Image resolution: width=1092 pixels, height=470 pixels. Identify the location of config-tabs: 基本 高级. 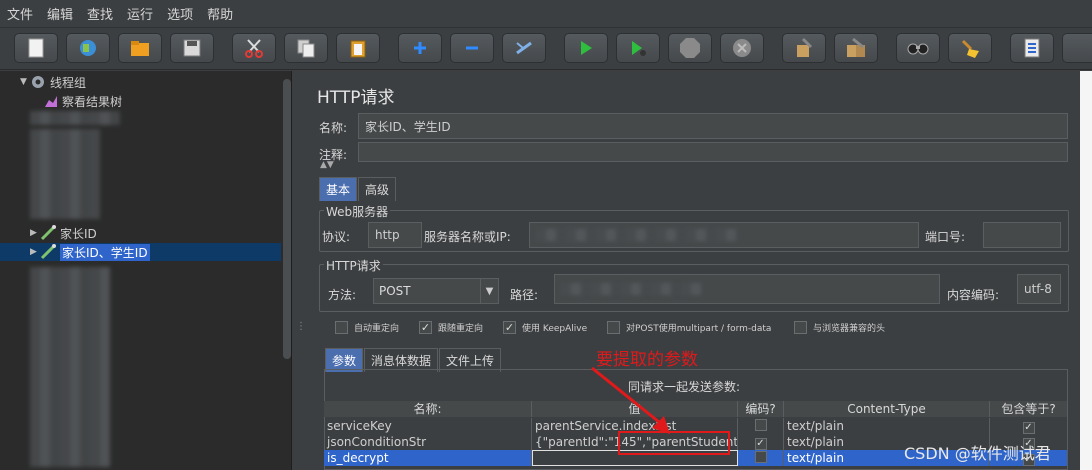
(358, 189).